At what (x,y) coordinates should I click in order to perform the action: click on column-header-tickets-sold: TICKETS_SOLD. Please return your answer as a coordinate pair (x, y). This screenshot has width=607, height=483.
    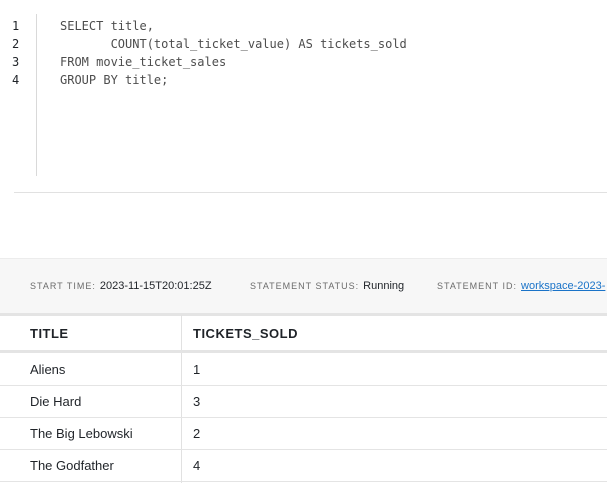
    Looking at the image, I should click on (245, 333).